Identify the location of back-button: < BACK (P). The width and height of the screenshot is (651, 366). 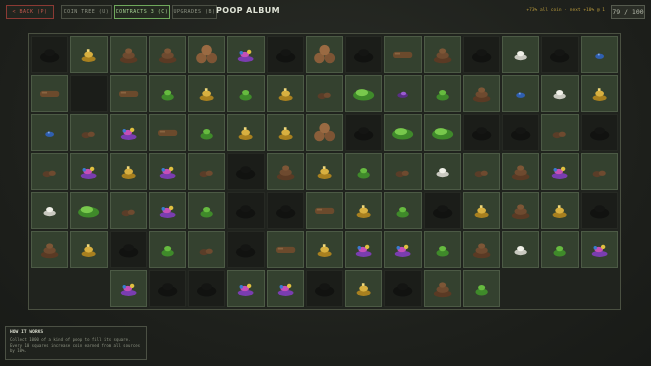
(30, 12).